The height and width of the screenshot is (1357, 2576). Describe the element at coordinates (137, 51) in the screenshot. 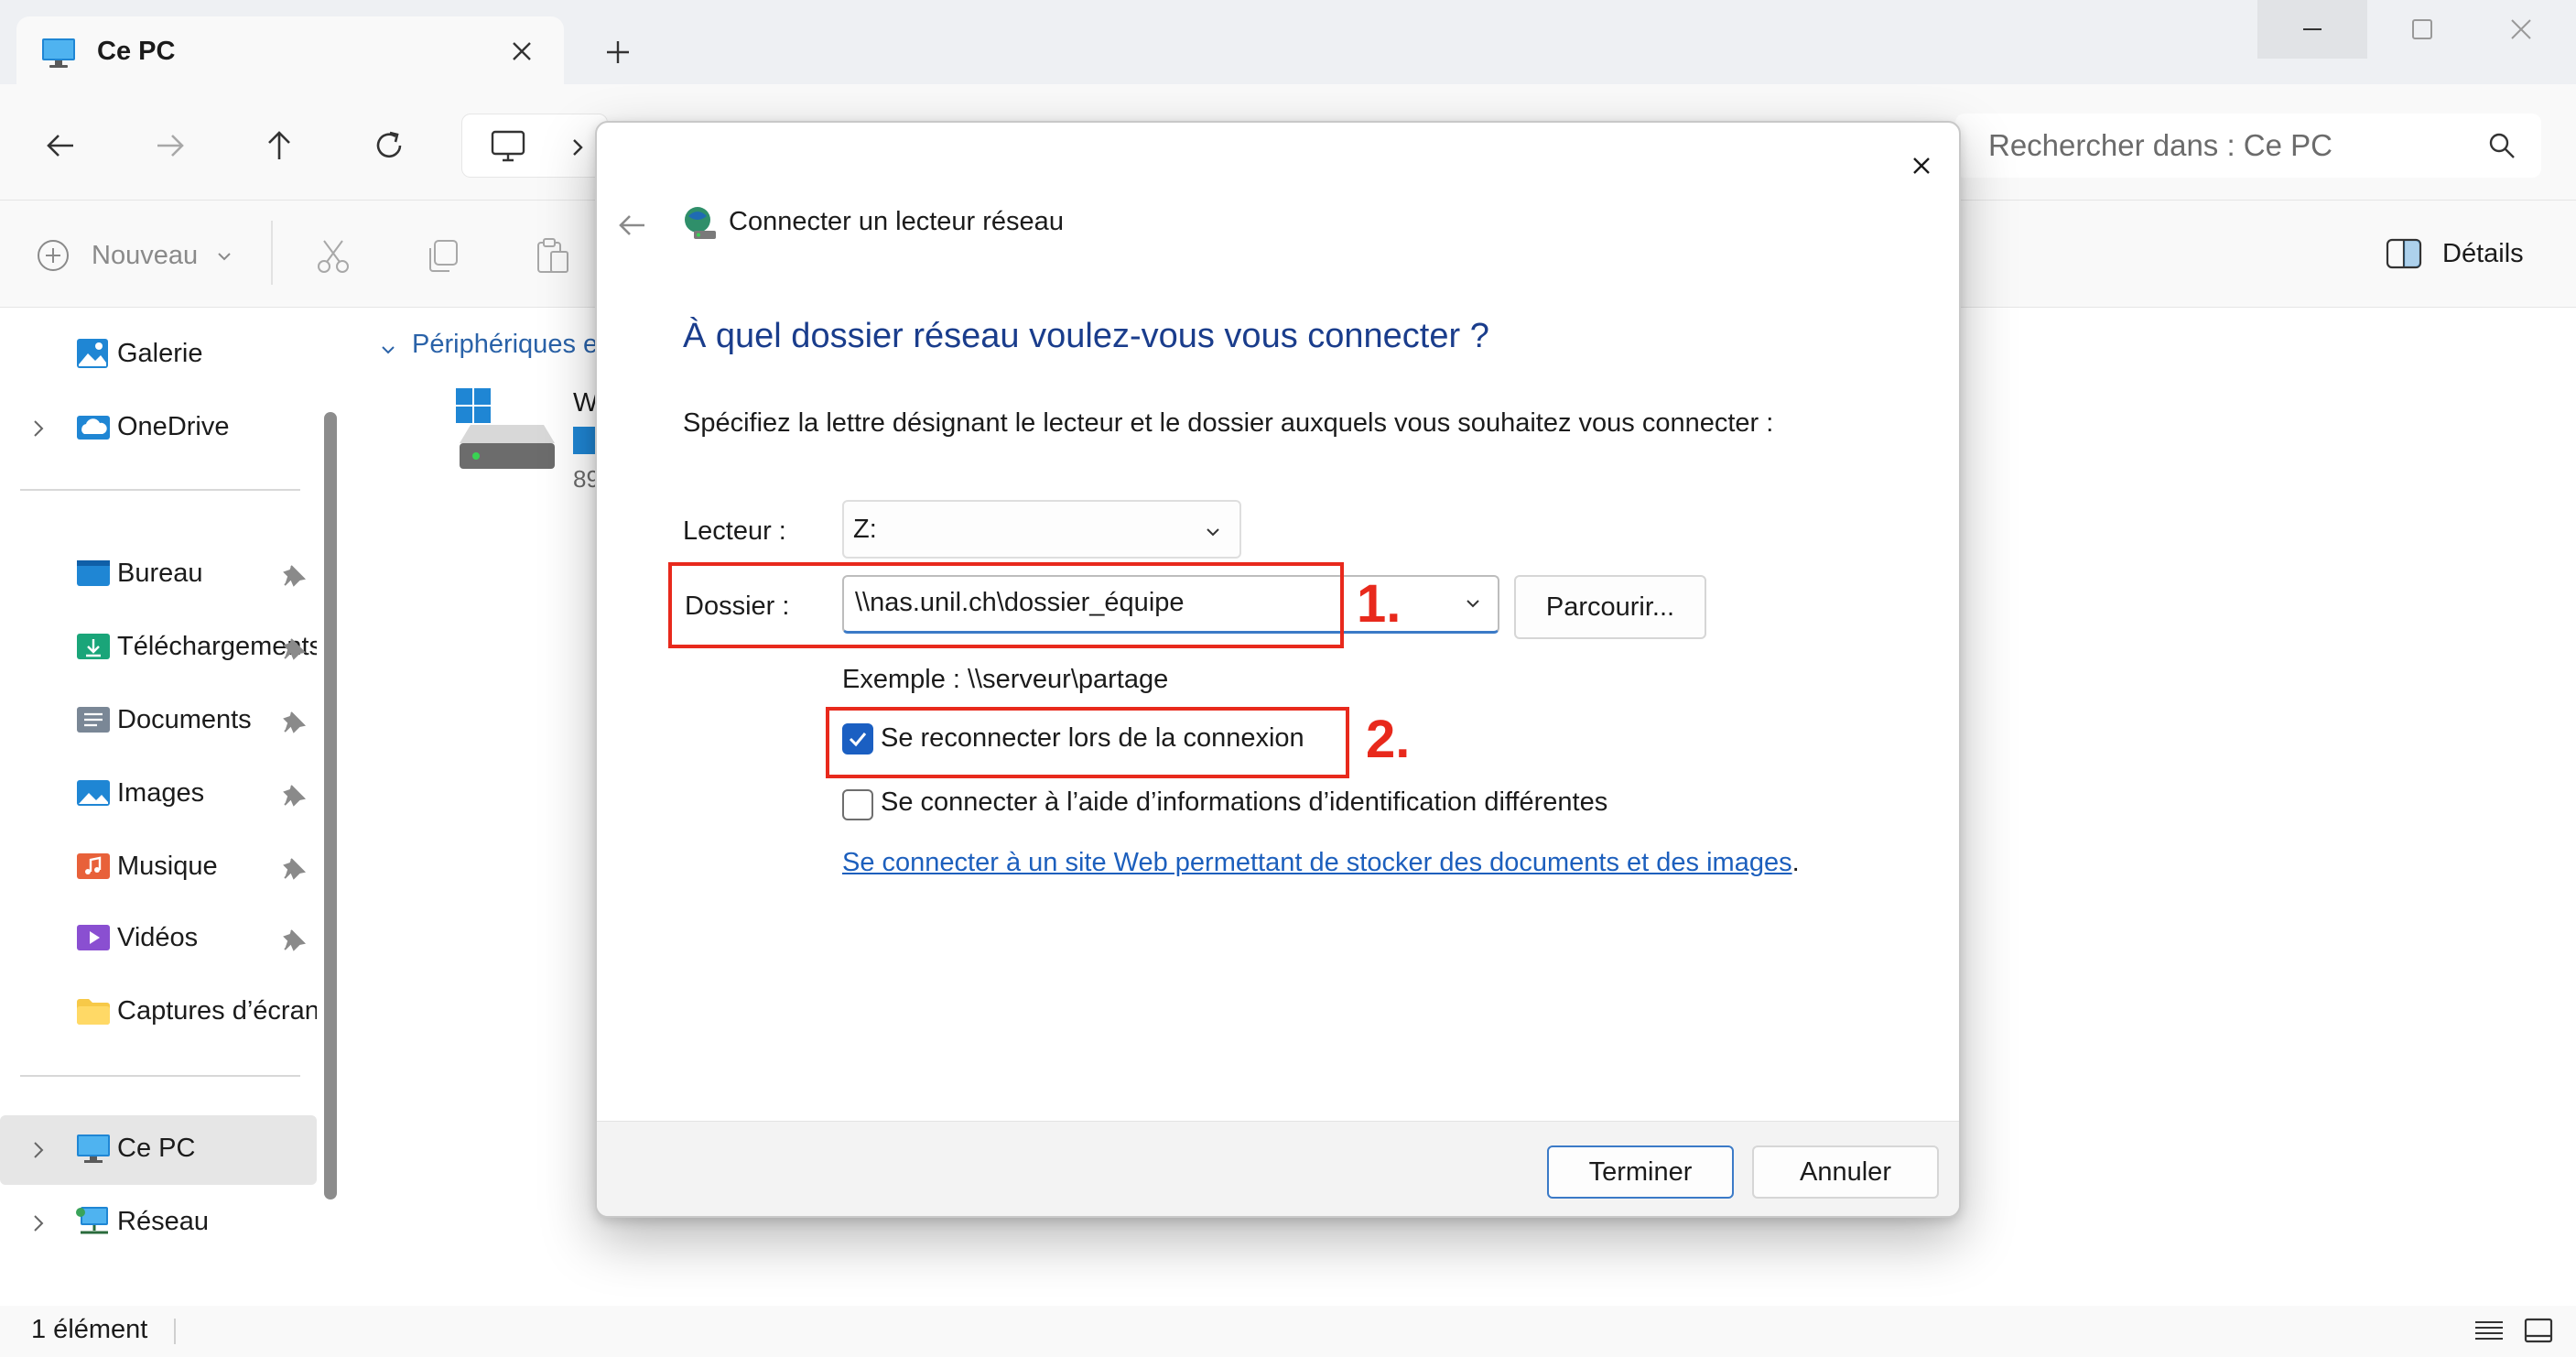

I see `tab-title: Ce PC` at that location.